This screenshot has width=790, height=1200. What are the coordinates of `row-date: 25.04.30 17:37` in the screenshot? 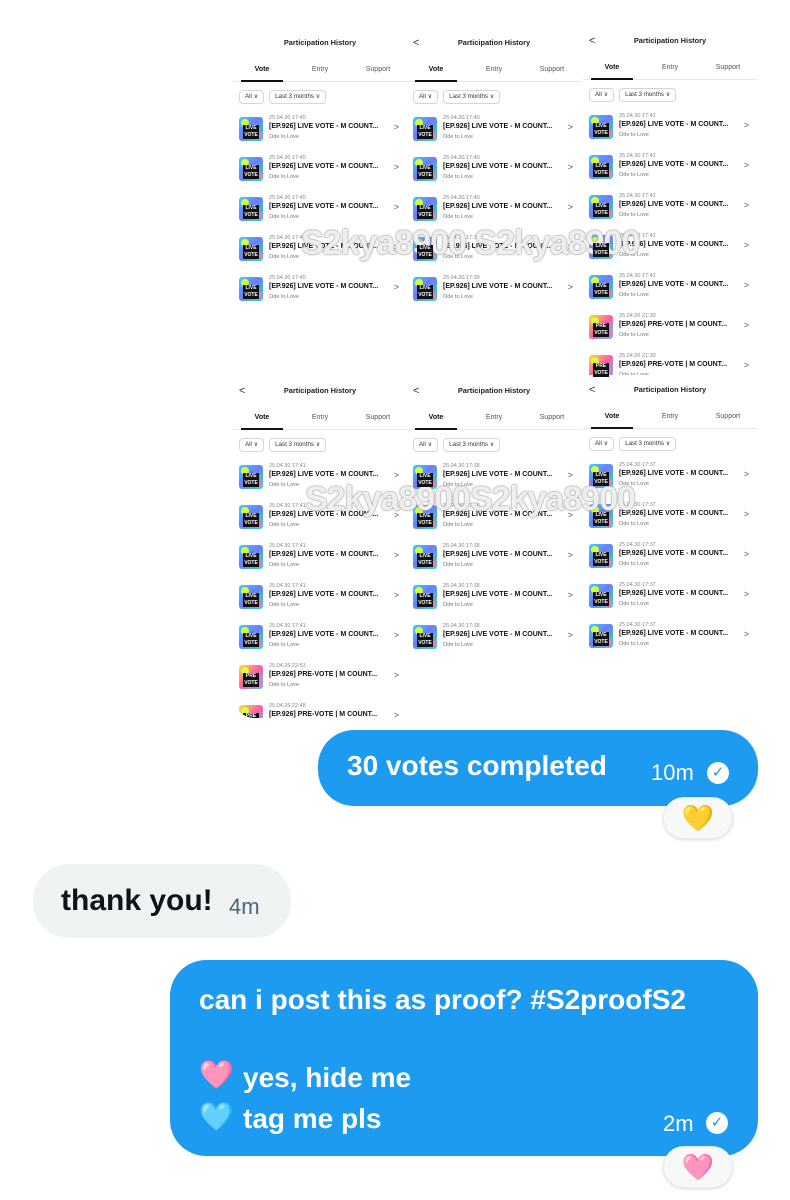 It's located at (637, 545).